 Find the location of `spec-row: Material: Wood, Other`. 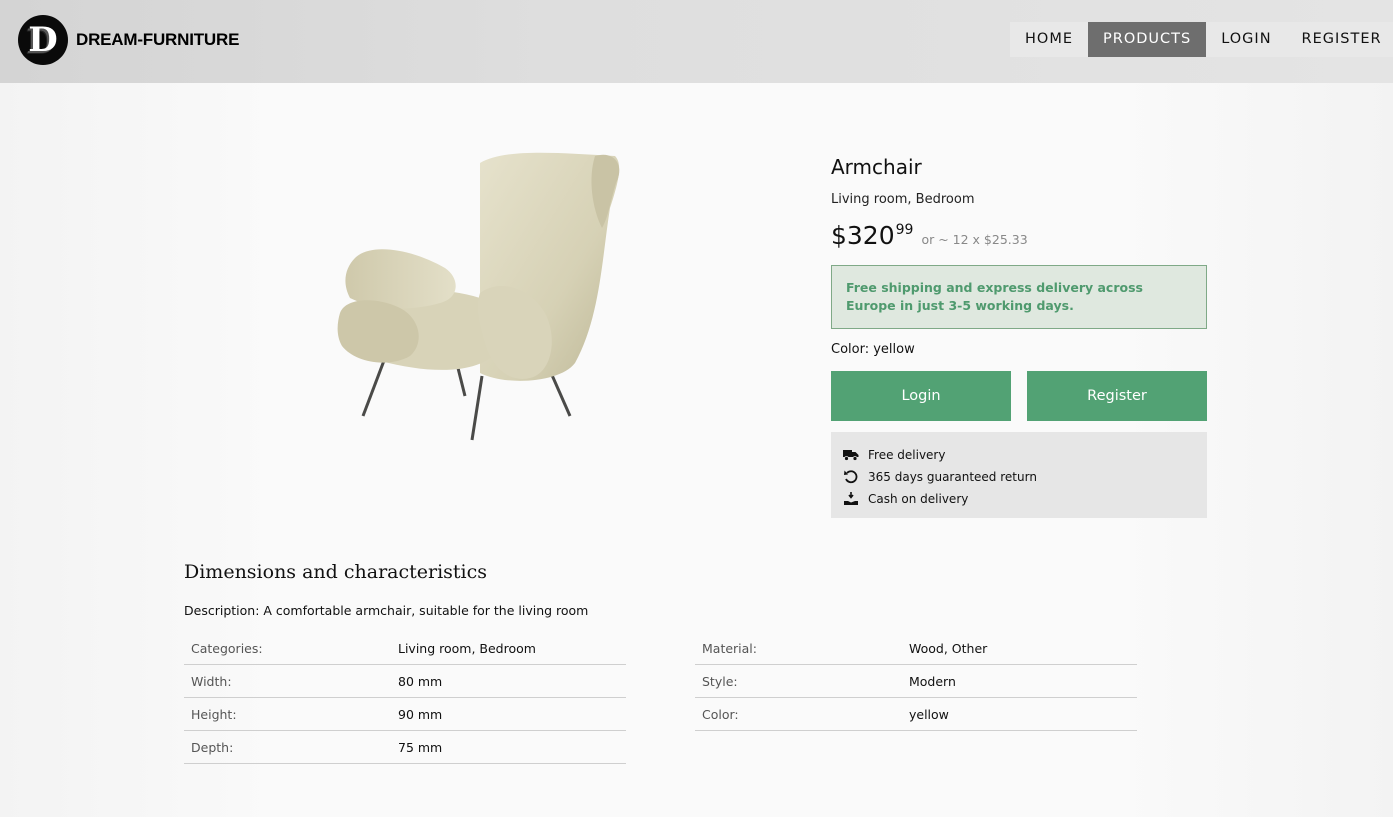

spec-row: Material: Wood, Other is located at coordinates (916, 648).